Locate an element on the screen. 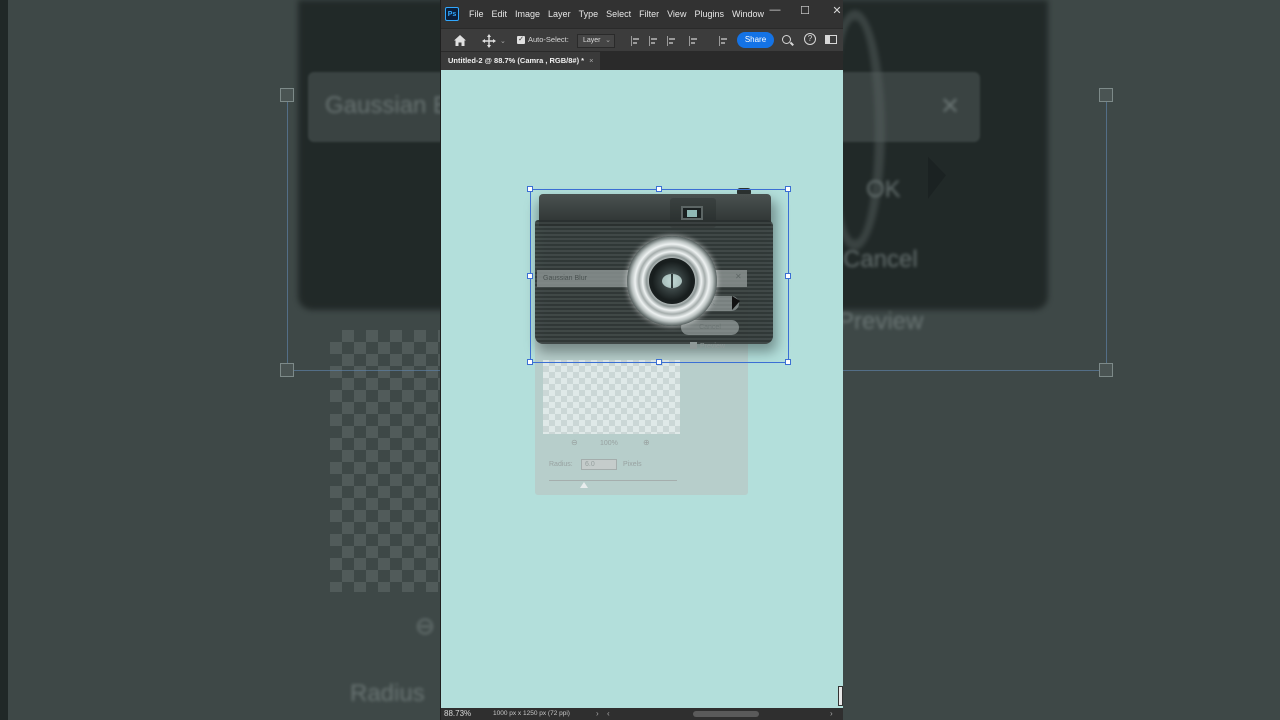 The image size is (1280, 720). search-icon is located at coordinates (786, 39).